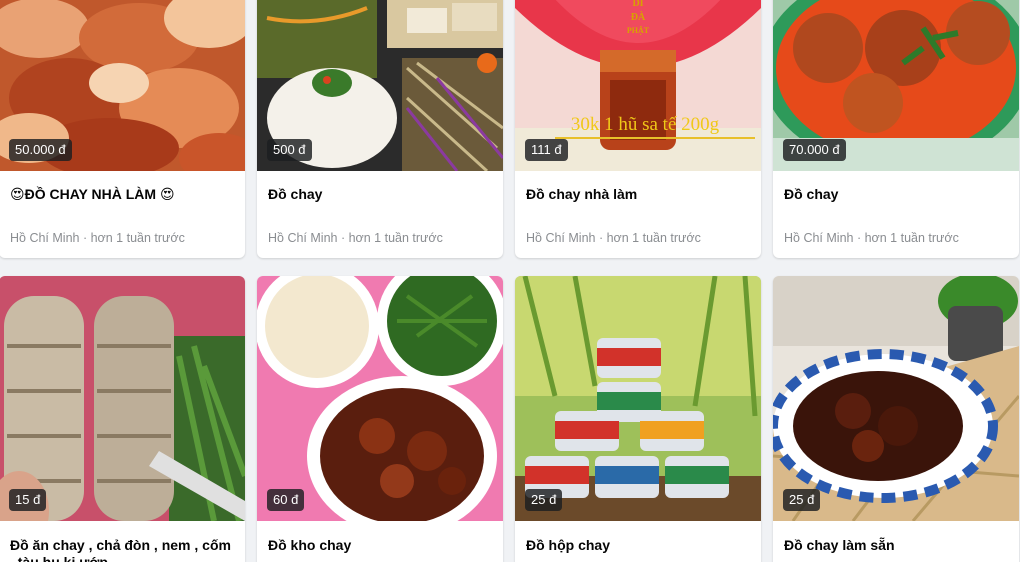 The image size is (1020, 562). Describe the element at coordinates (122, 398) in the screenshot. I see `listing-photo: 15 đ` at that location.